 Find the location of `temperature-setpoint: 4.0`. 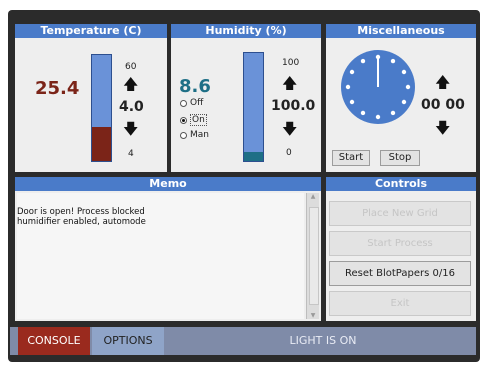

temperature-setpoint: 4.0 is located at coordinates (131, 107).